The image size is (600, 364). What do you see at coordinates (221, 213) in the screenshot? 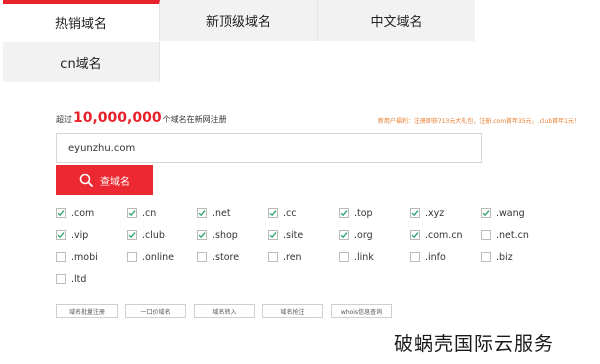
I see `tld-label: .net` at bounding box center [221, 213].